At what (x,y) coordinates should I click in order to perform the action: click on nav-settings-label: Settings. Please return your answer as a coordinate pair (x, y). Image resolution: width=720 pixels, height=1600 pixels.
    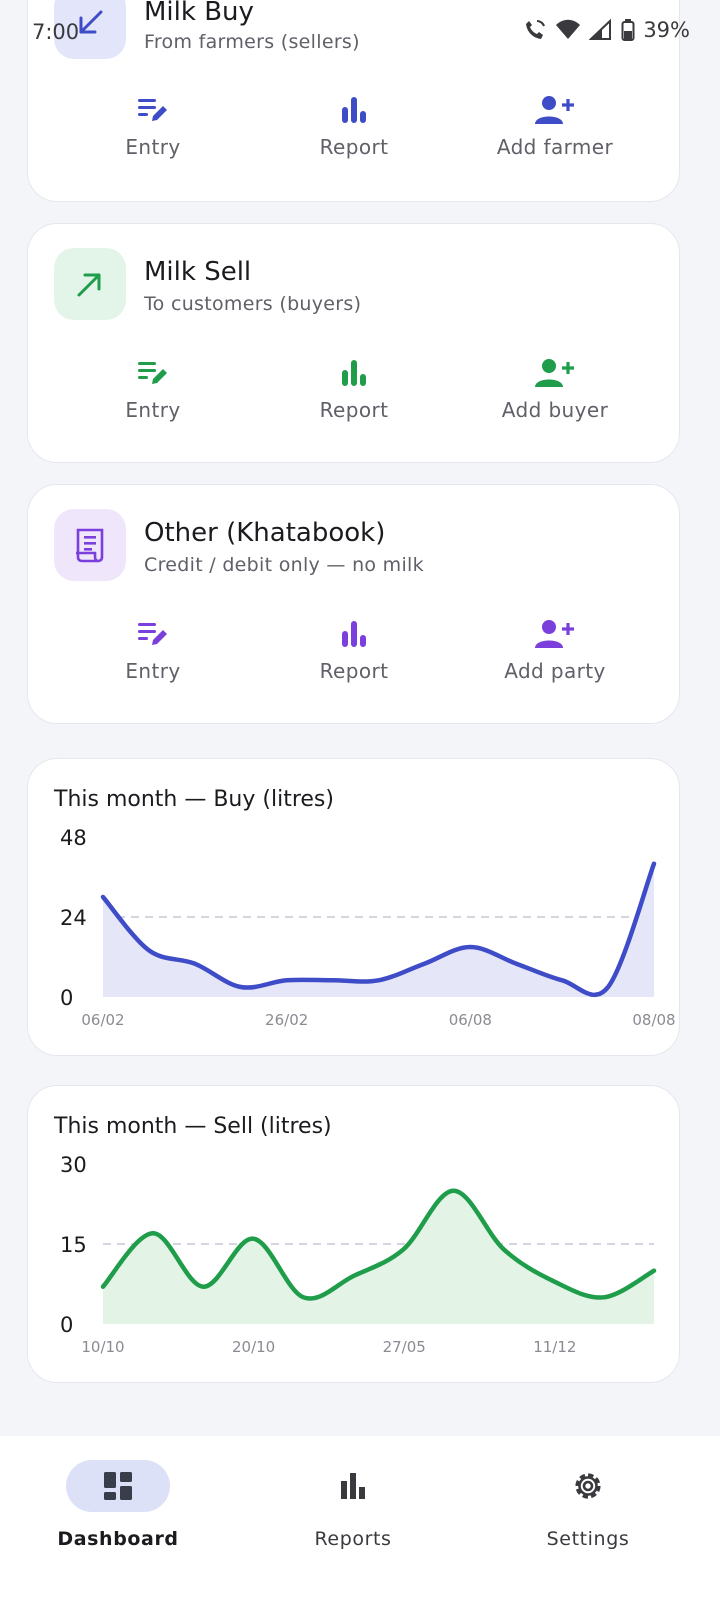
    Looking at the image, I should click on (588, 1539).